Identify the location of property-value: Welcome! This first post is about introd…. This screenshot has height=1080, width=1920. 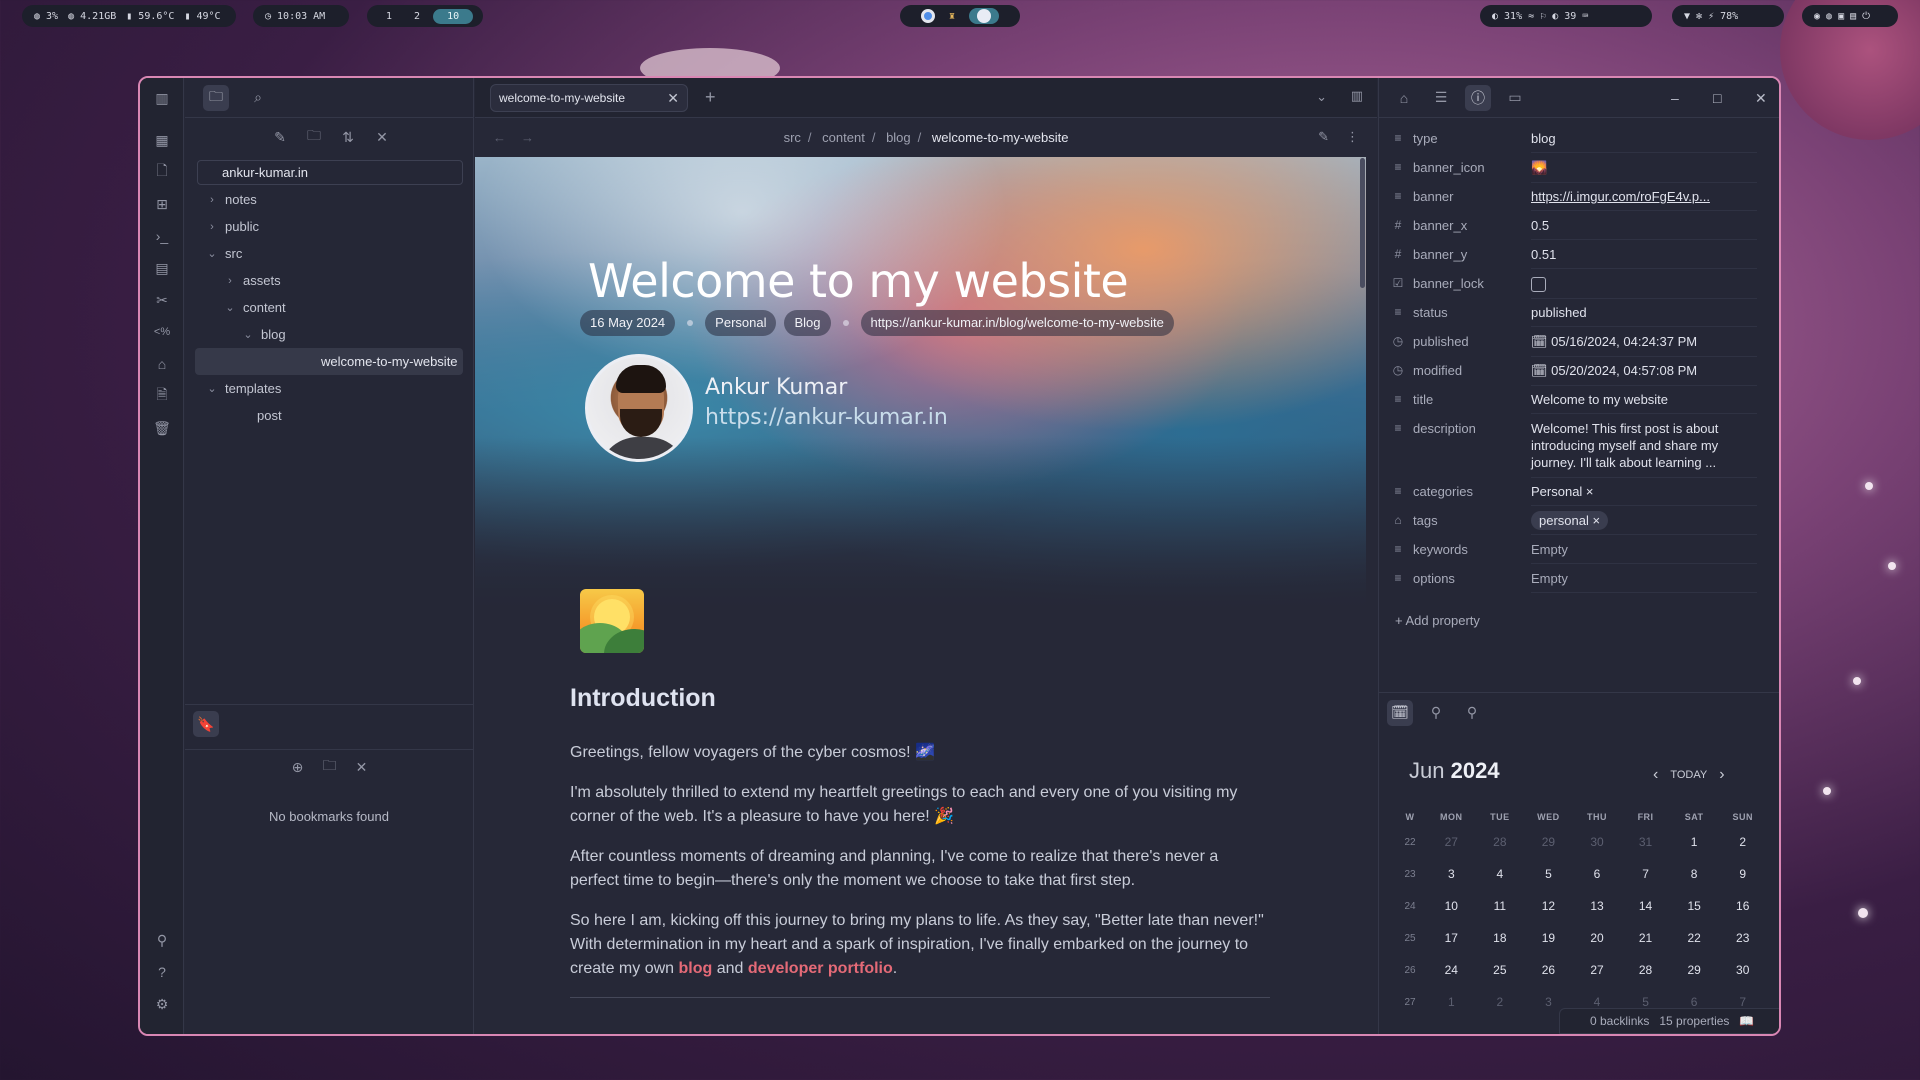
(1644, 447).